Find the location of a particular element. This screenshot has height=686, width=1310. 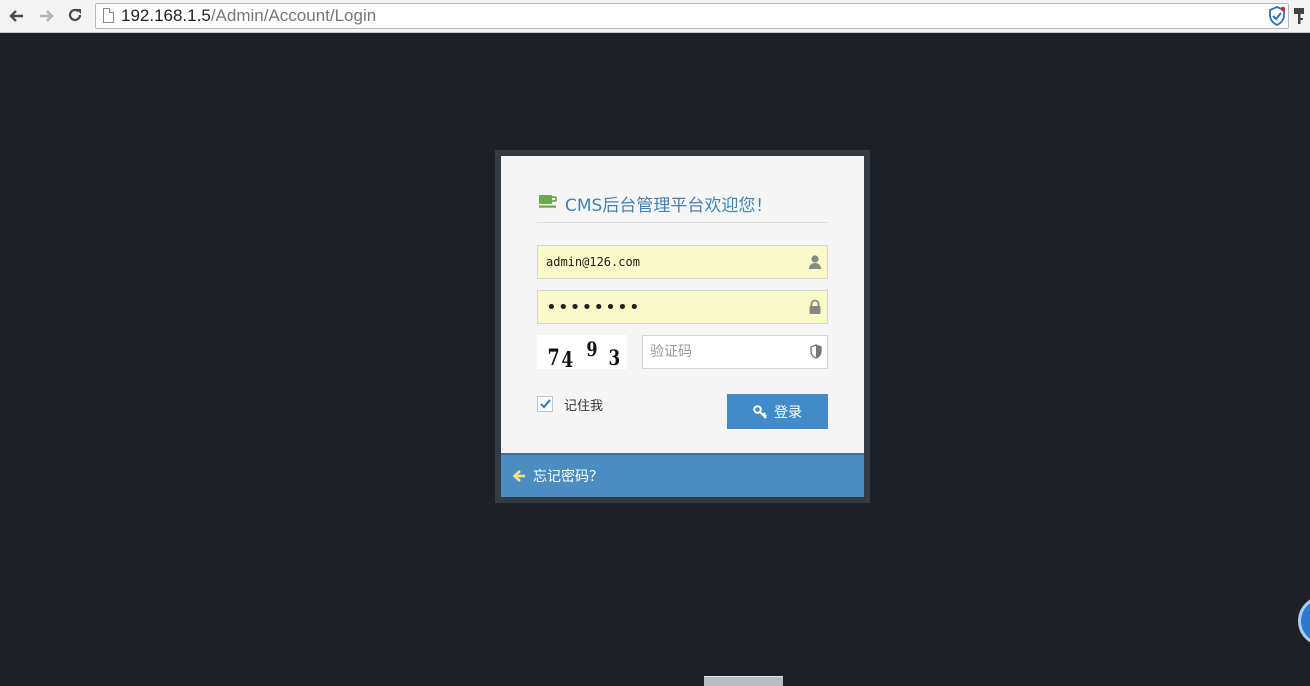

captcha-input is located at coordinates (735, 352).